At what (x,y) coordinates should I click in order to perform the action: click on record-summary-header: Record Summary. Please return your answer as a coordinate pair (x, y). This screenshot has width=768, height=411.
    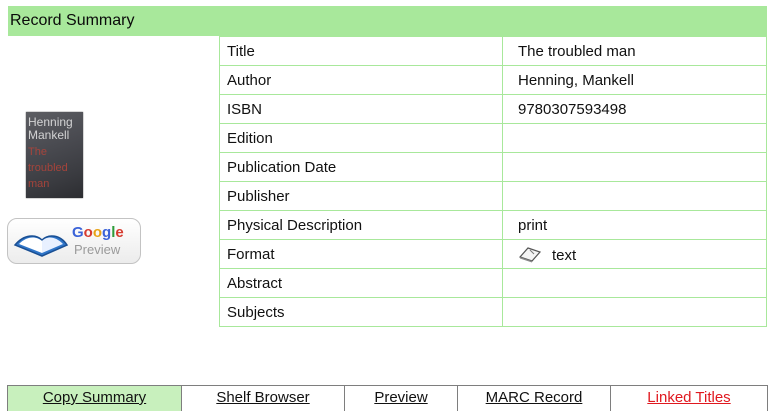
    Looking at the image, I should click on (387, 21).